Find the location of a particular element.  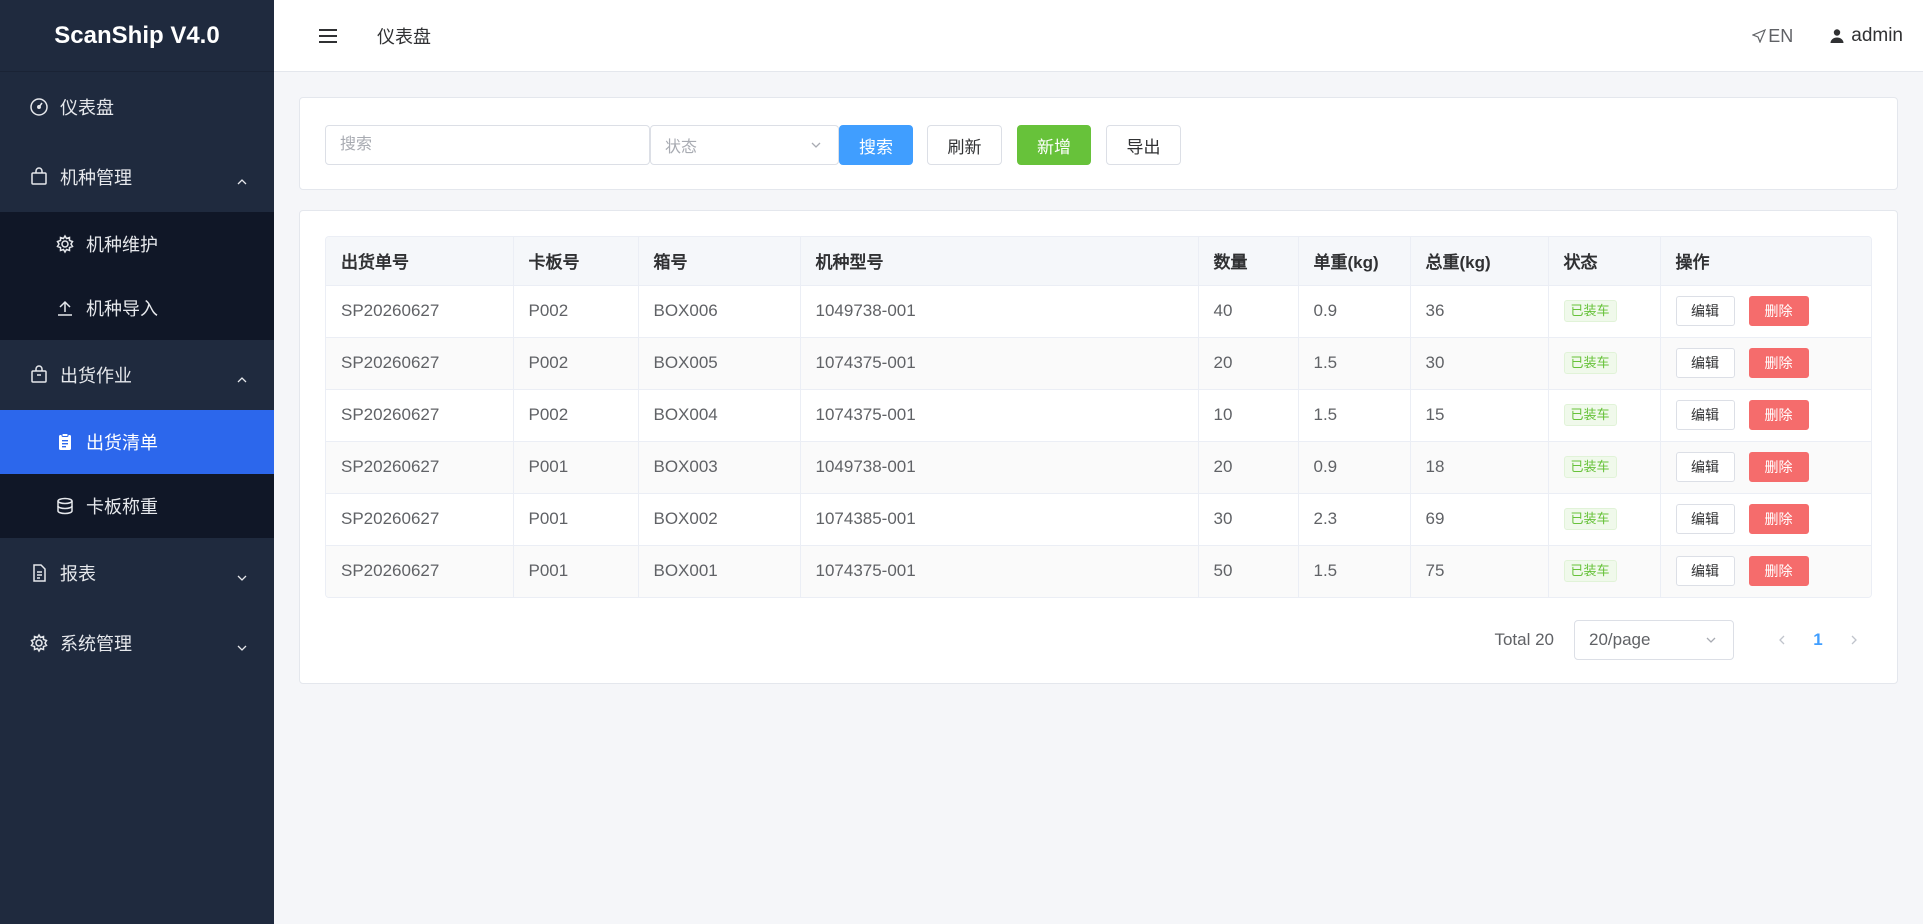

menu-toggle-icon is located at coordinates (328, 35).